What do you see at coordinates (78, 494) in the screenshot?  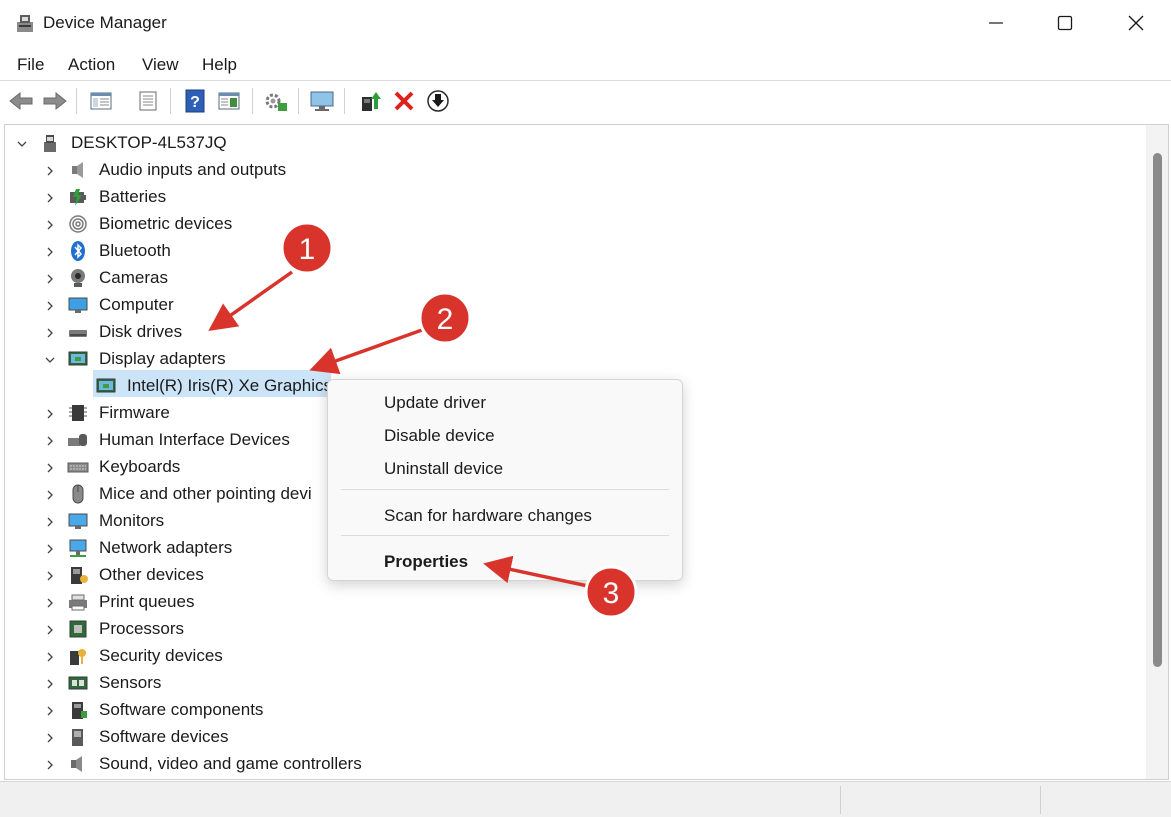 I see `mouse-icon` at bounding box center [78, 494].